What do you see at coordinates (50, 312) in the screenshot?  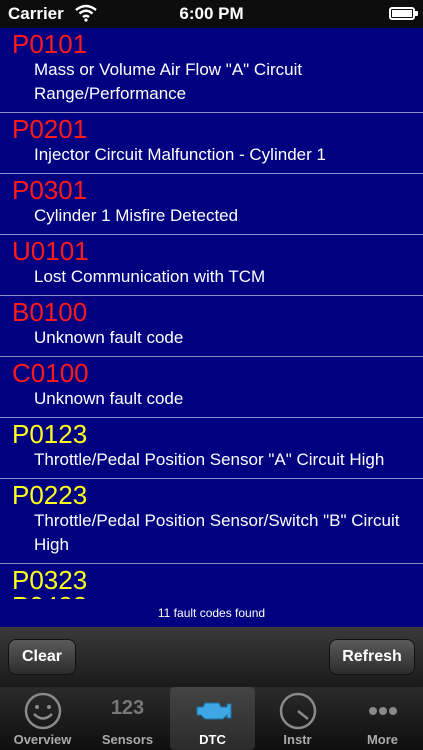 I see `fault-code: B0100` at bounding box center [50, 312].